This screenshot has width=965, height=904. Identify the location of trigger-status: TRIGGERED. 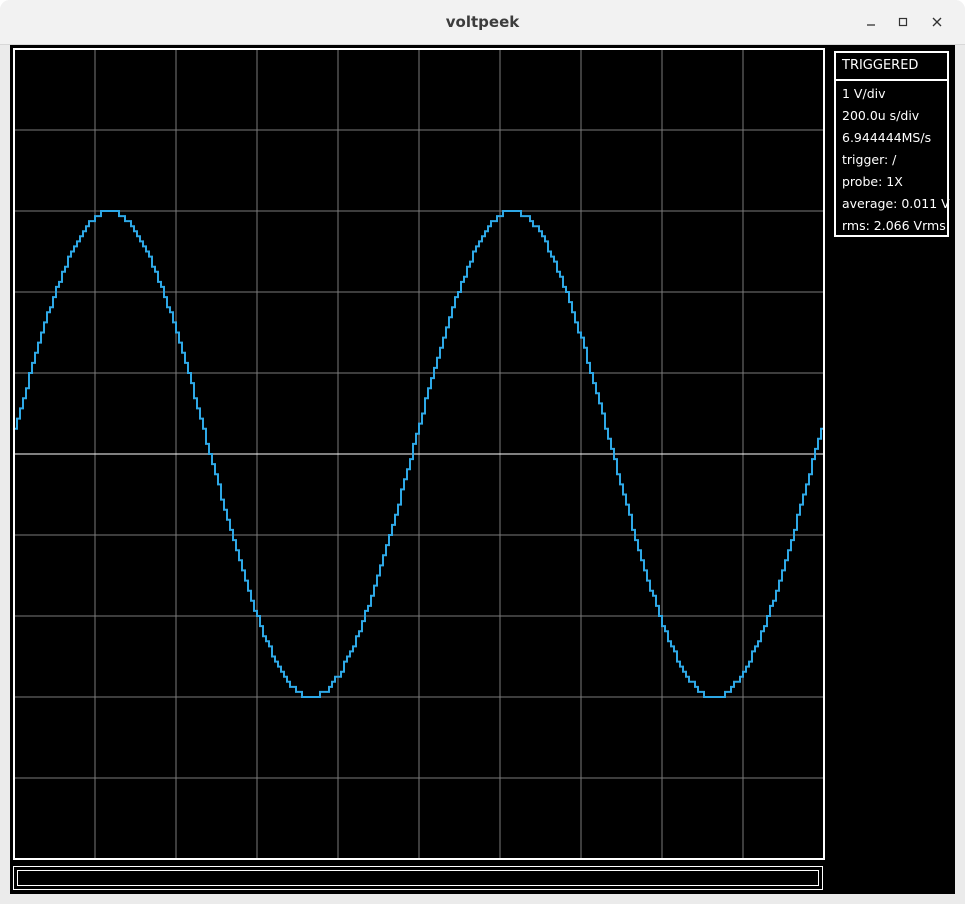
(891, 67).